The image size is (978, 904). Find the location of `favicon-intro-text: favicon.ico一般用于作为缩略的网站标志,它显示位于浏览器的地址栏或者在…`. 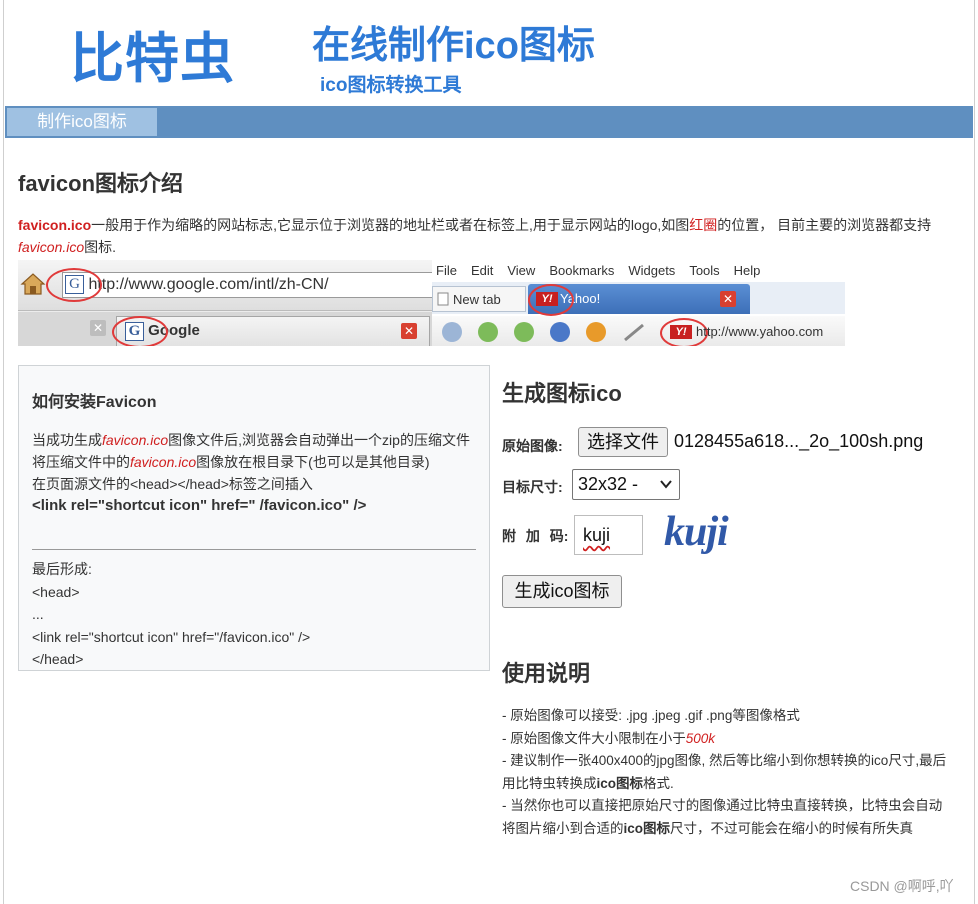

favicon-intro-text: favicon.ico一般用于作为缩略的网站标志,它显示位于浏览器的地址栏或者在… is located at coordinates (490, 236).